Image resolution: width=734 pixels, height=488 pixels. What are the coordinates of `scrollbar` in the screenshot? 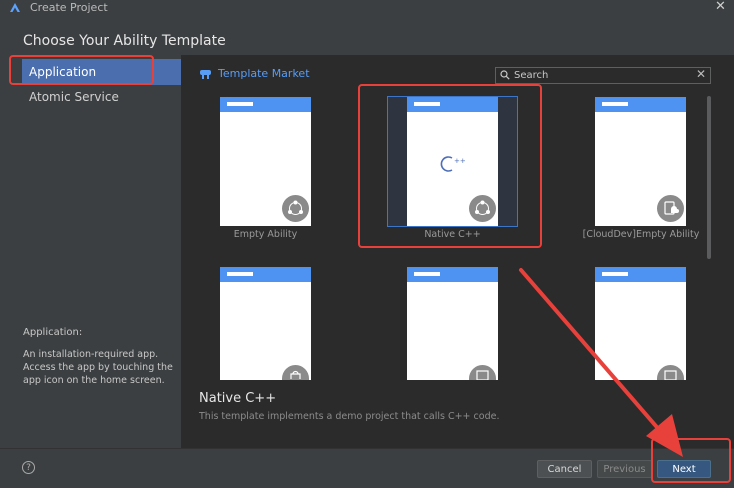 It's located at (709, 177).